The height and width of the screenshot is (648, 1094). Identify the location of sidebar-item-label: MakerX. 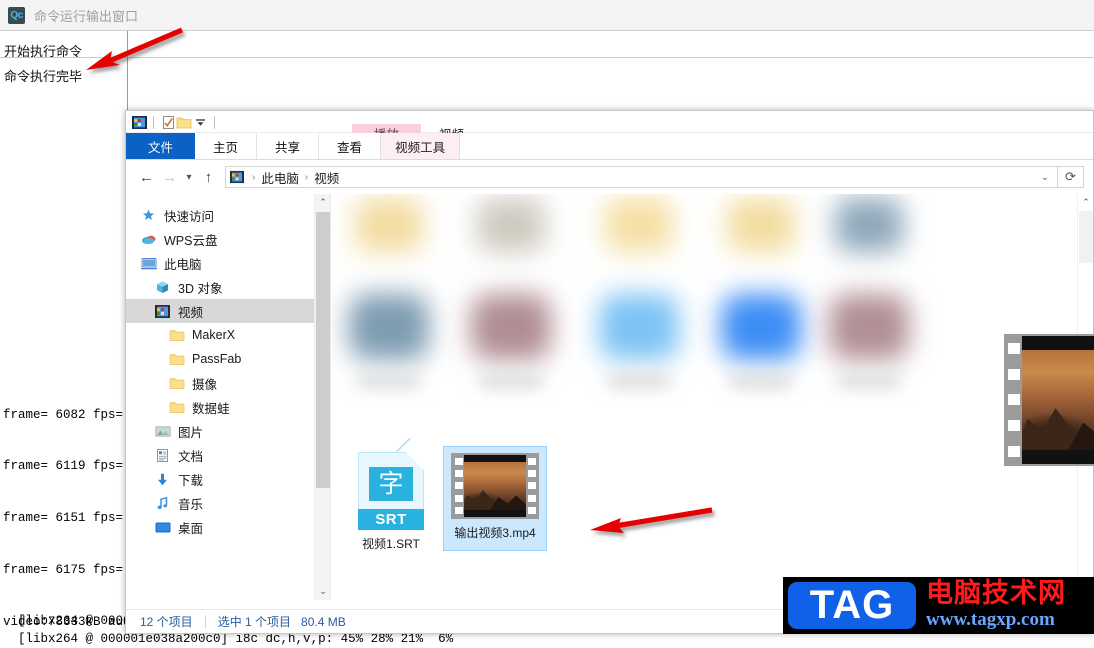
(214, 335).